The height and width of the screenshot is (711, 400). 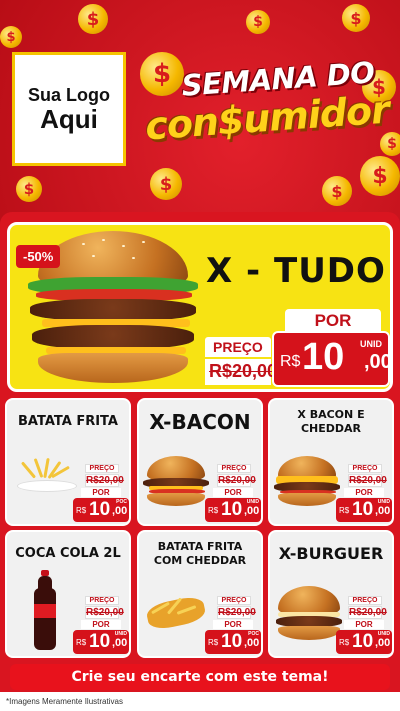 I want to click on product-name: X BACON E CHEDDAR, so click(x=331, y=422).